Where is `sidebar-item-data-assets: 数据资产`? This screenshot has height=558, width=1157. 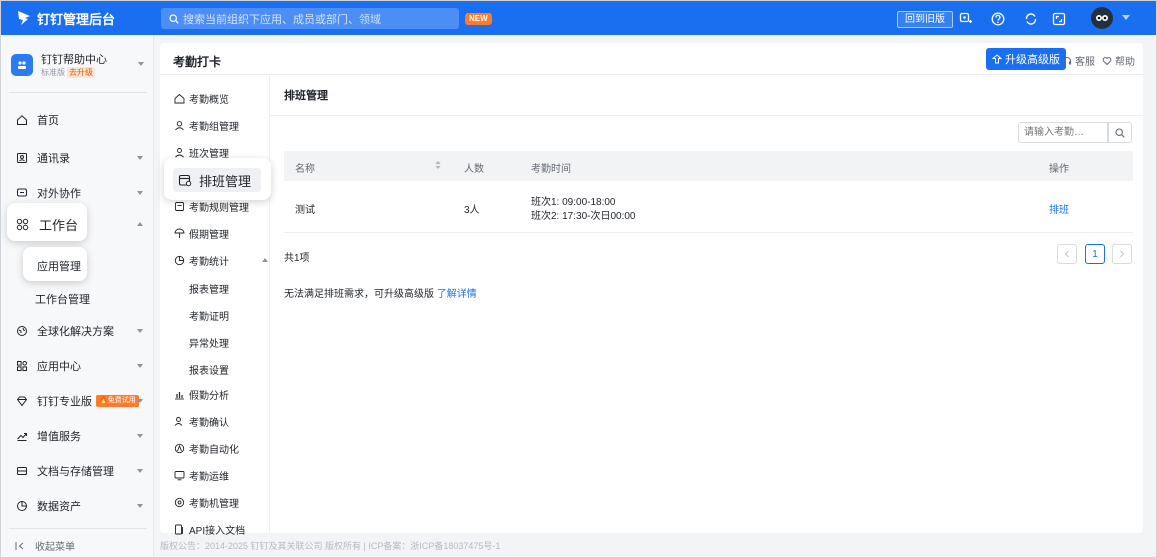
sidebar-item-data-assets: 数据资产 is located at coordinates (79, 506).